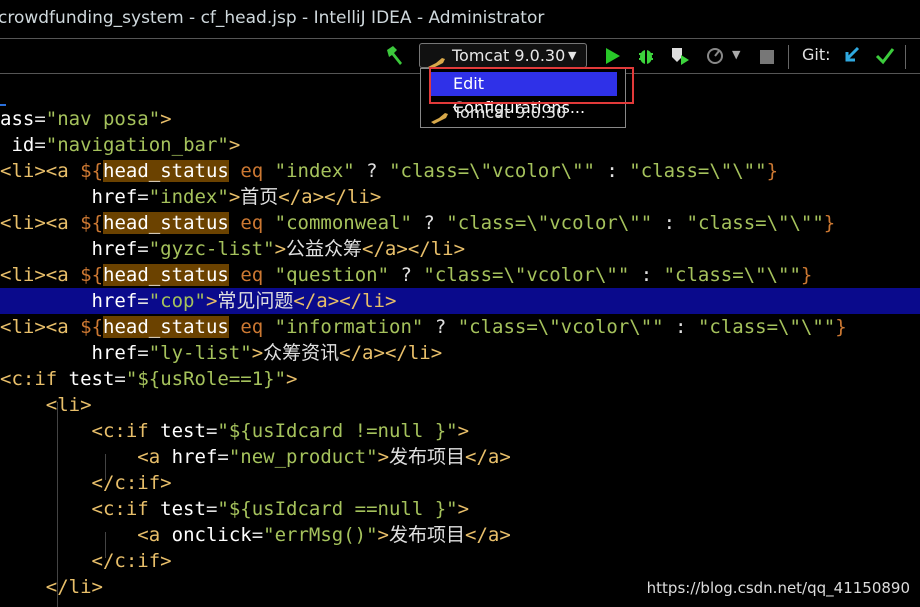 Image resolution: width=920 pixels, height=607 pixels. What do you see at coordinates (460, 353) in the screenshot?
I see `code-line: href="ly-list">众筹资讯</a></li>` at bounding box center [460, 353].